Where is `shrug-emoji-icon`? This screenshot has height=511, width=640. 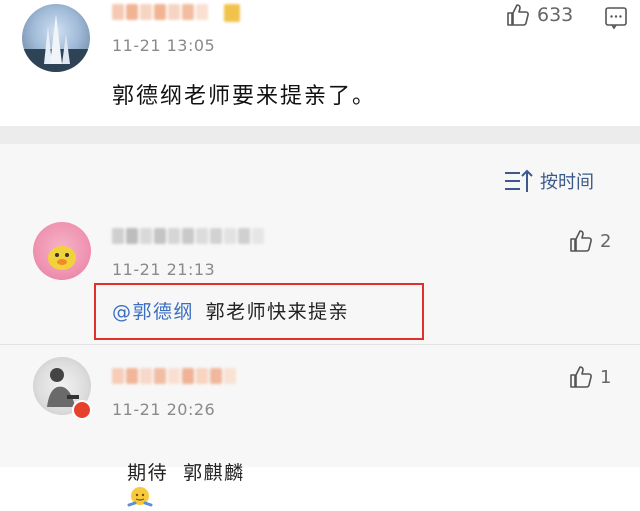 shrug-emoji-icon is located at coordinates (140, 497).